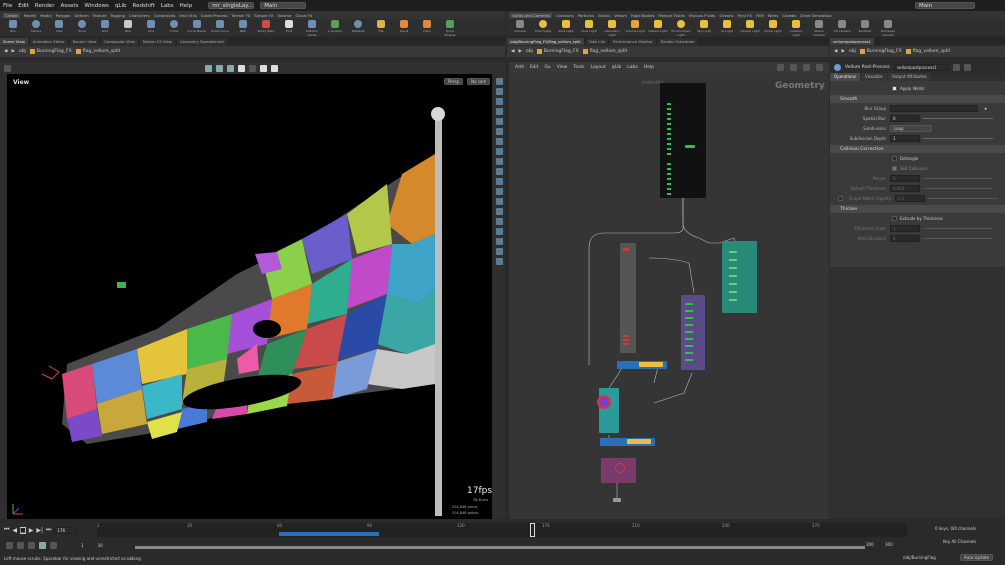 The width and height of the screenshot is (1005, 565). I want to click on net-menu-go: Go, so click(547, 67).